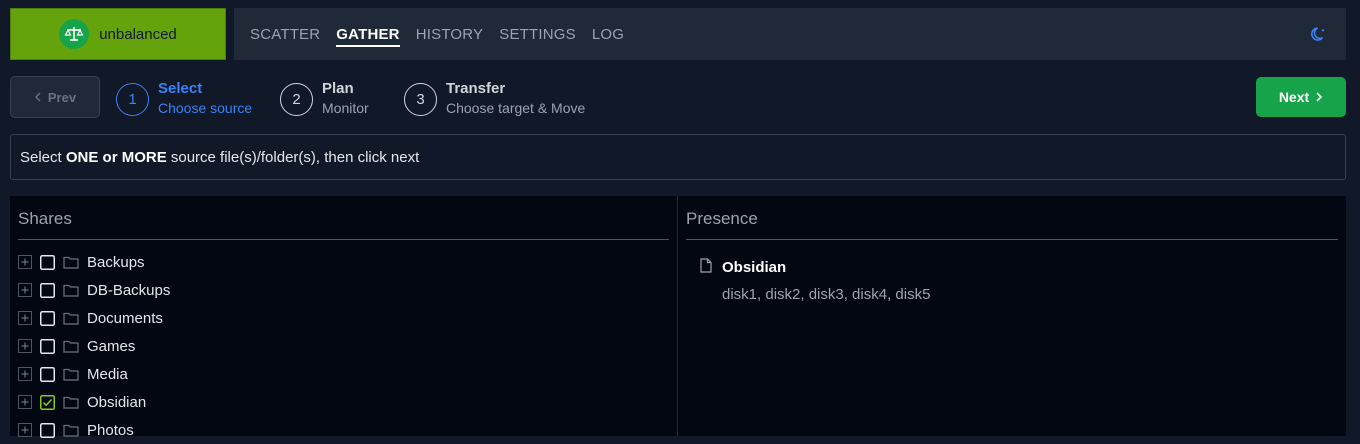 The width and height of the screenshot is (1360, 444). What do you see at coordinates (205, 108) in the screenshot?
I see `step-subtitle: Choose source` at bounding box center [205, 108].